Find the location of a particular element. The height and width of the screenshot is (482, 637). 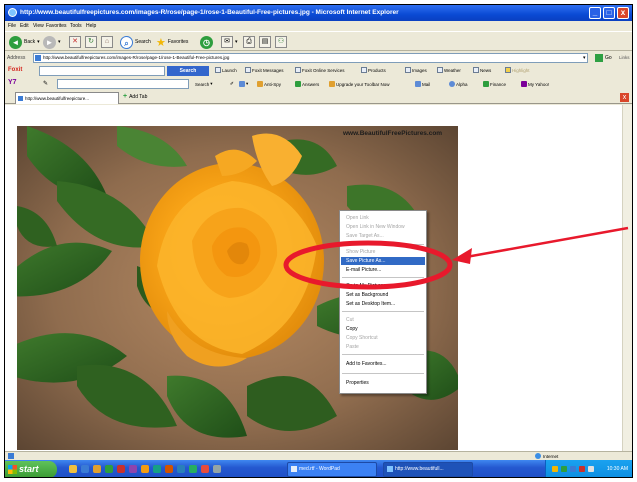

refresh-icon: ↻ is located at coordinates (91, 42).